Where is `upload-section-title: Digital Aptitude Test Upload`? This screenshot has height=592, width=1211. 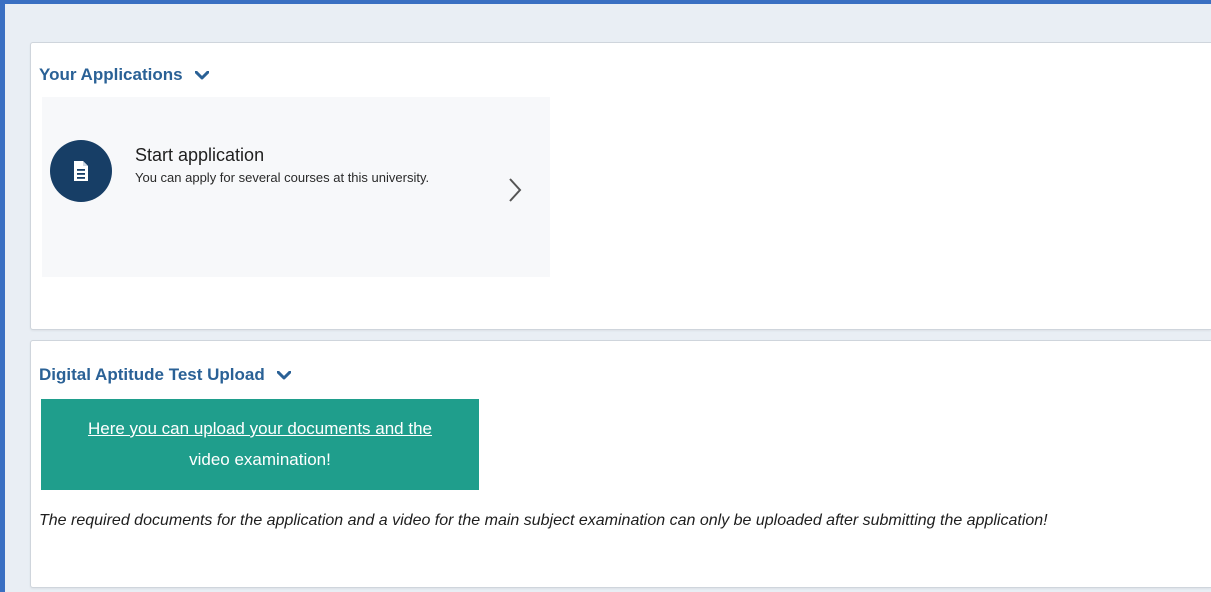 upload-section-title: Digital Aptitude Test Upload is located at coordinates (152, 374).